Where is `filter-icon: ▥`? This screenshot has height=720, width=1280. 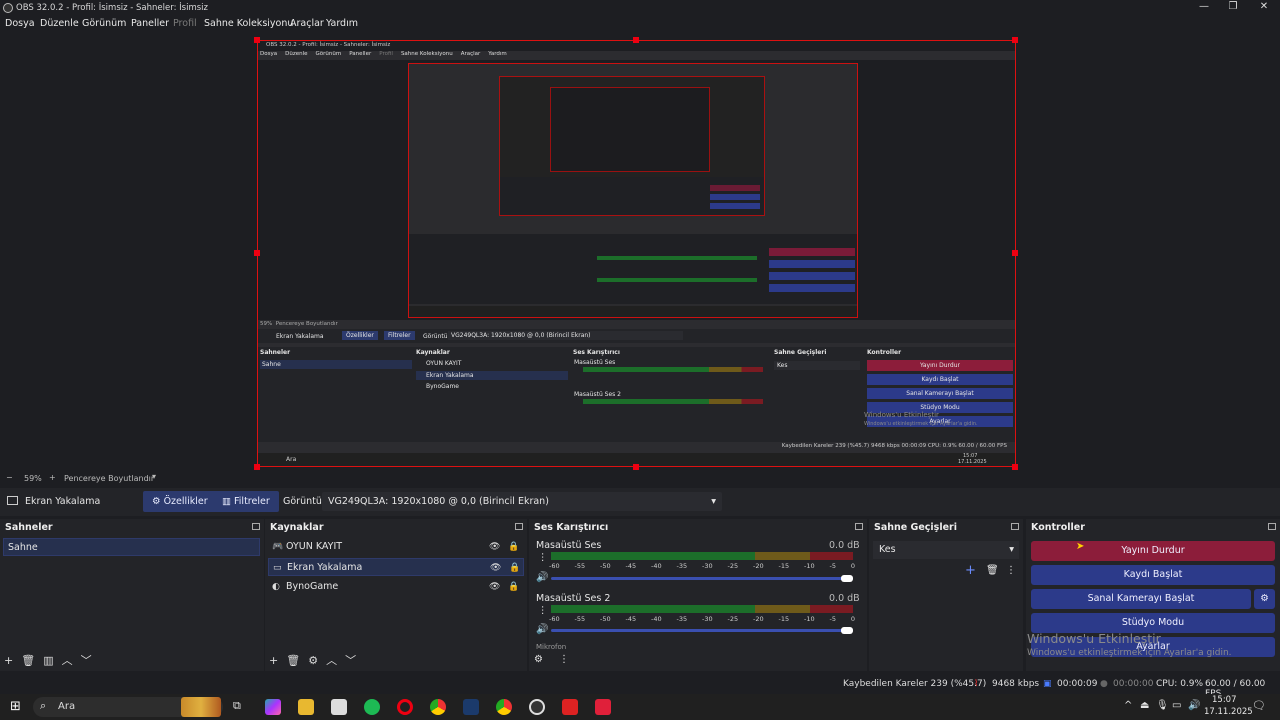
filter-icon: ▥ is located at coordinates (48, 660).